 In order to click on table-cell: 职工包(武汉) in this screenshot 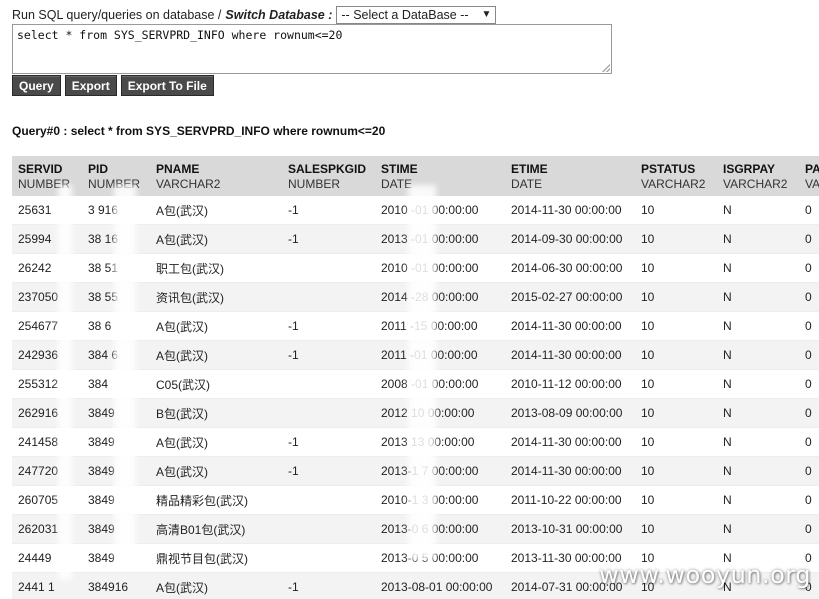, I will do `click(216, 268)`.